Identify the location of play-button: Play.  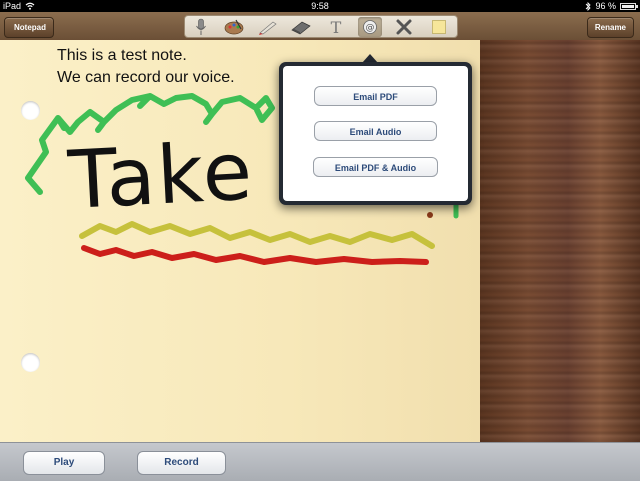
(64, 463).